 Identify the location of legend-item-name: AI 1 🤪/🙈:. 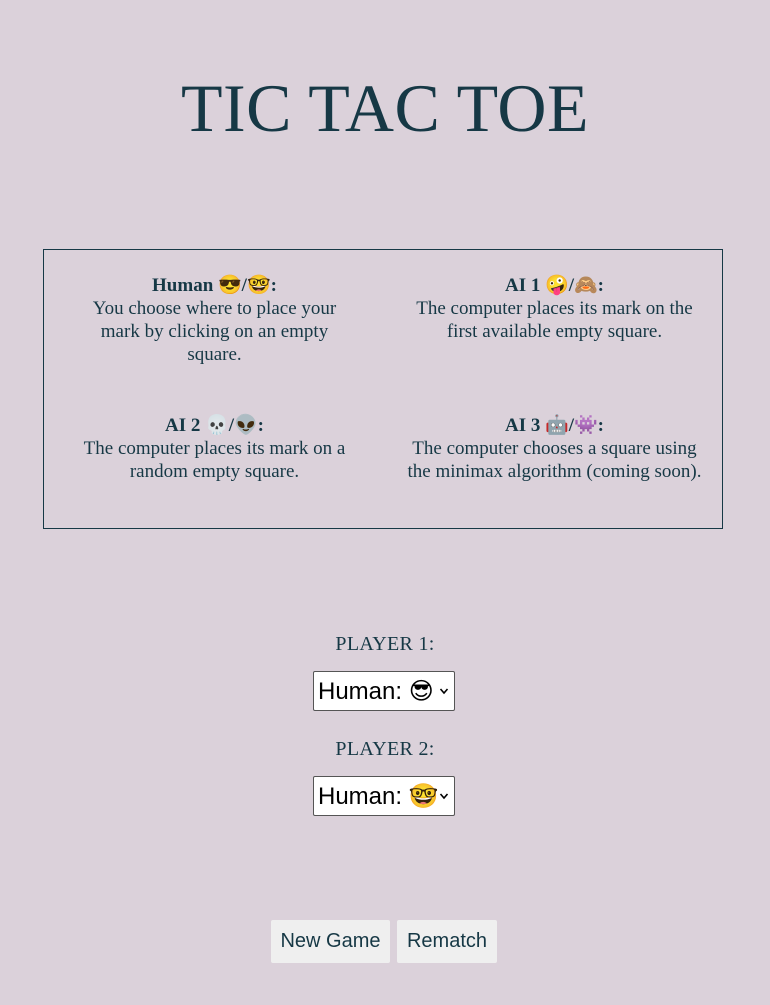
(554, 285).